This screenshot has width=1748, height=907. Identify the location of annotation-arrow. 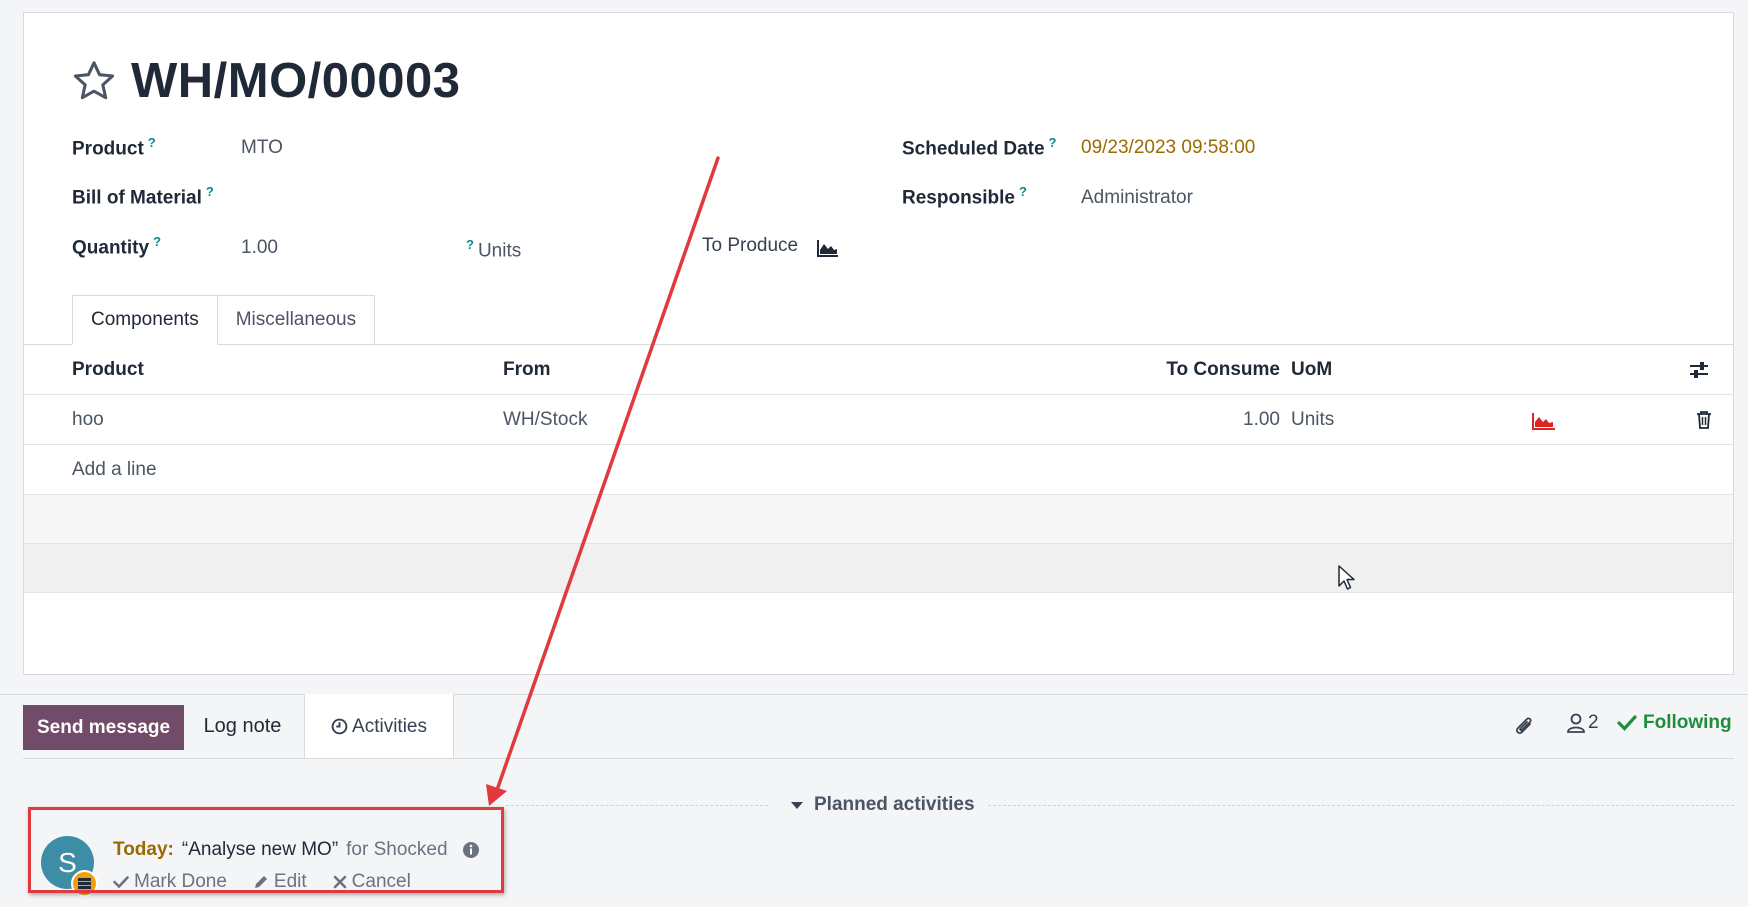
(603, 481).